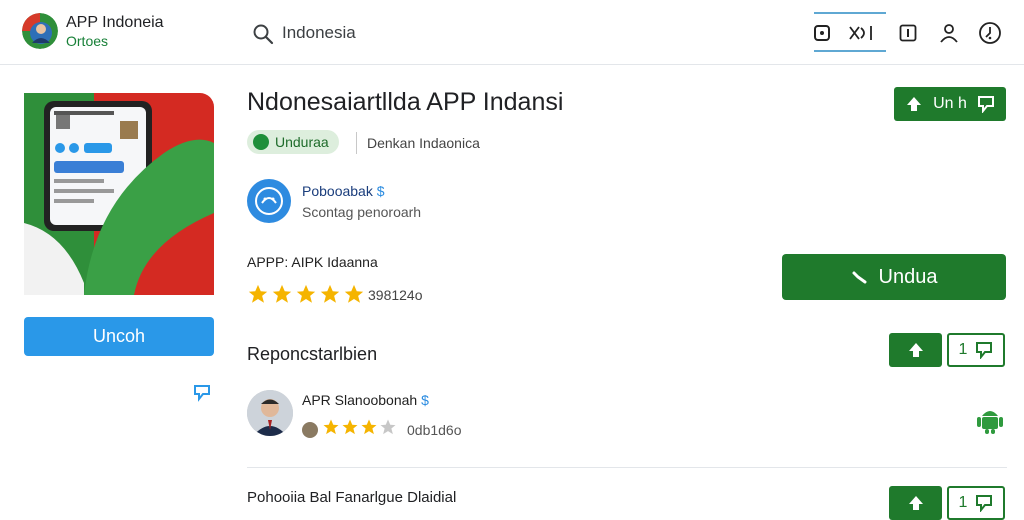  I want to click on account-icon, so click(949, 33).